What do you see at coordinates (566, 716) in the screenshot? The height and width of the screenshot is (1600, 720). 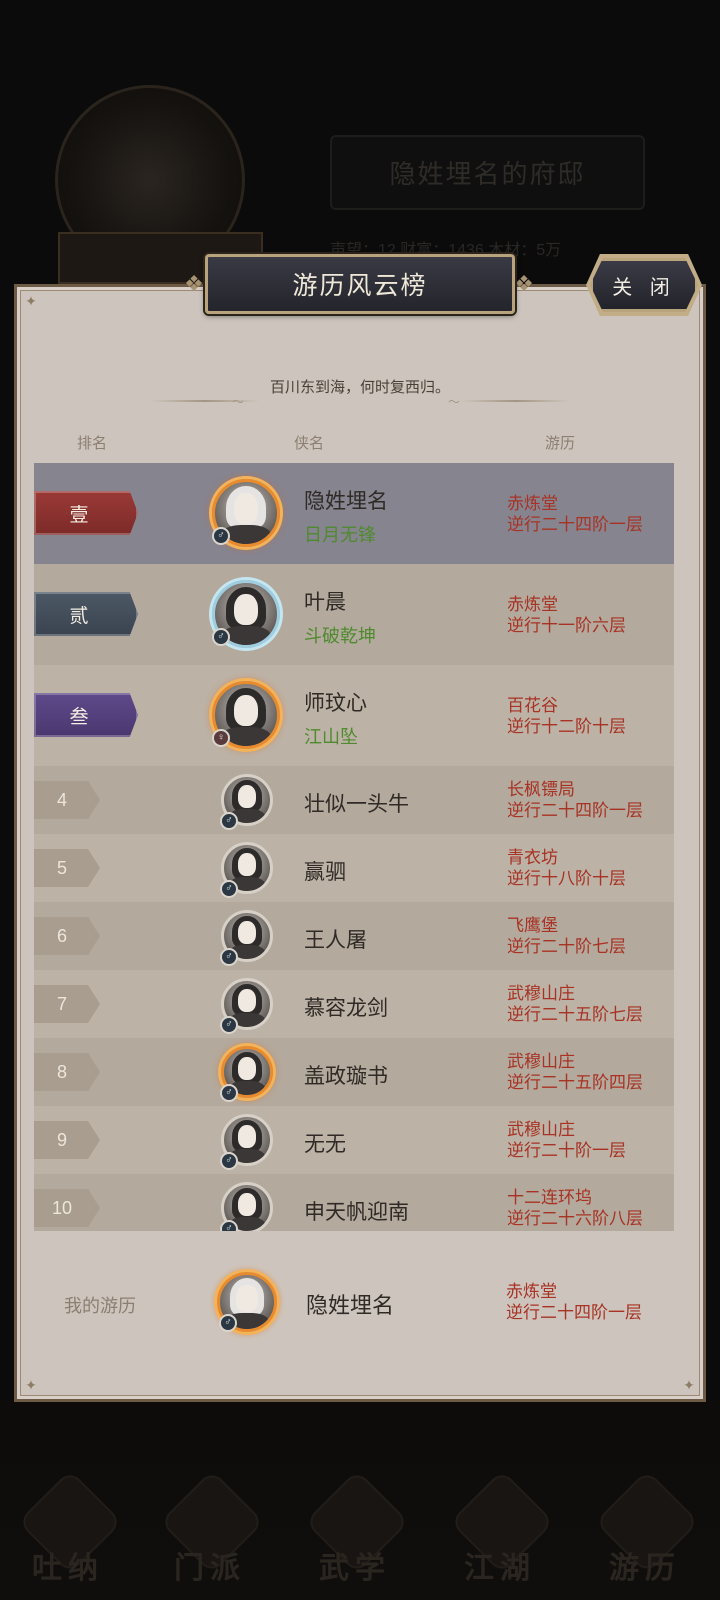 I see `journey-info: 百花谷 逆行十二阶十层` at bounding box center [566, 716].